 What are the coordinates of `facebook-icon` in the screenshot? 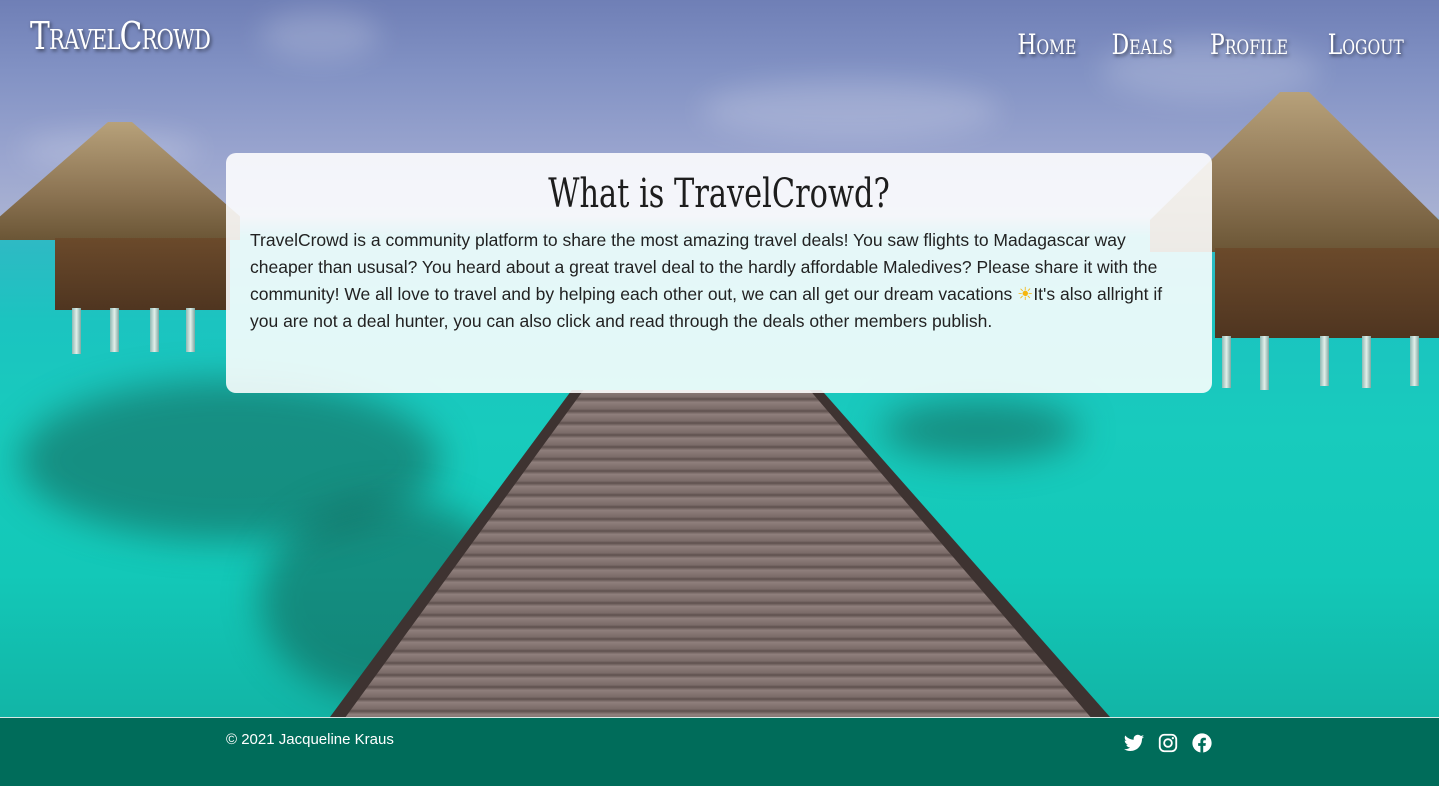 It's located at (1202, 743).